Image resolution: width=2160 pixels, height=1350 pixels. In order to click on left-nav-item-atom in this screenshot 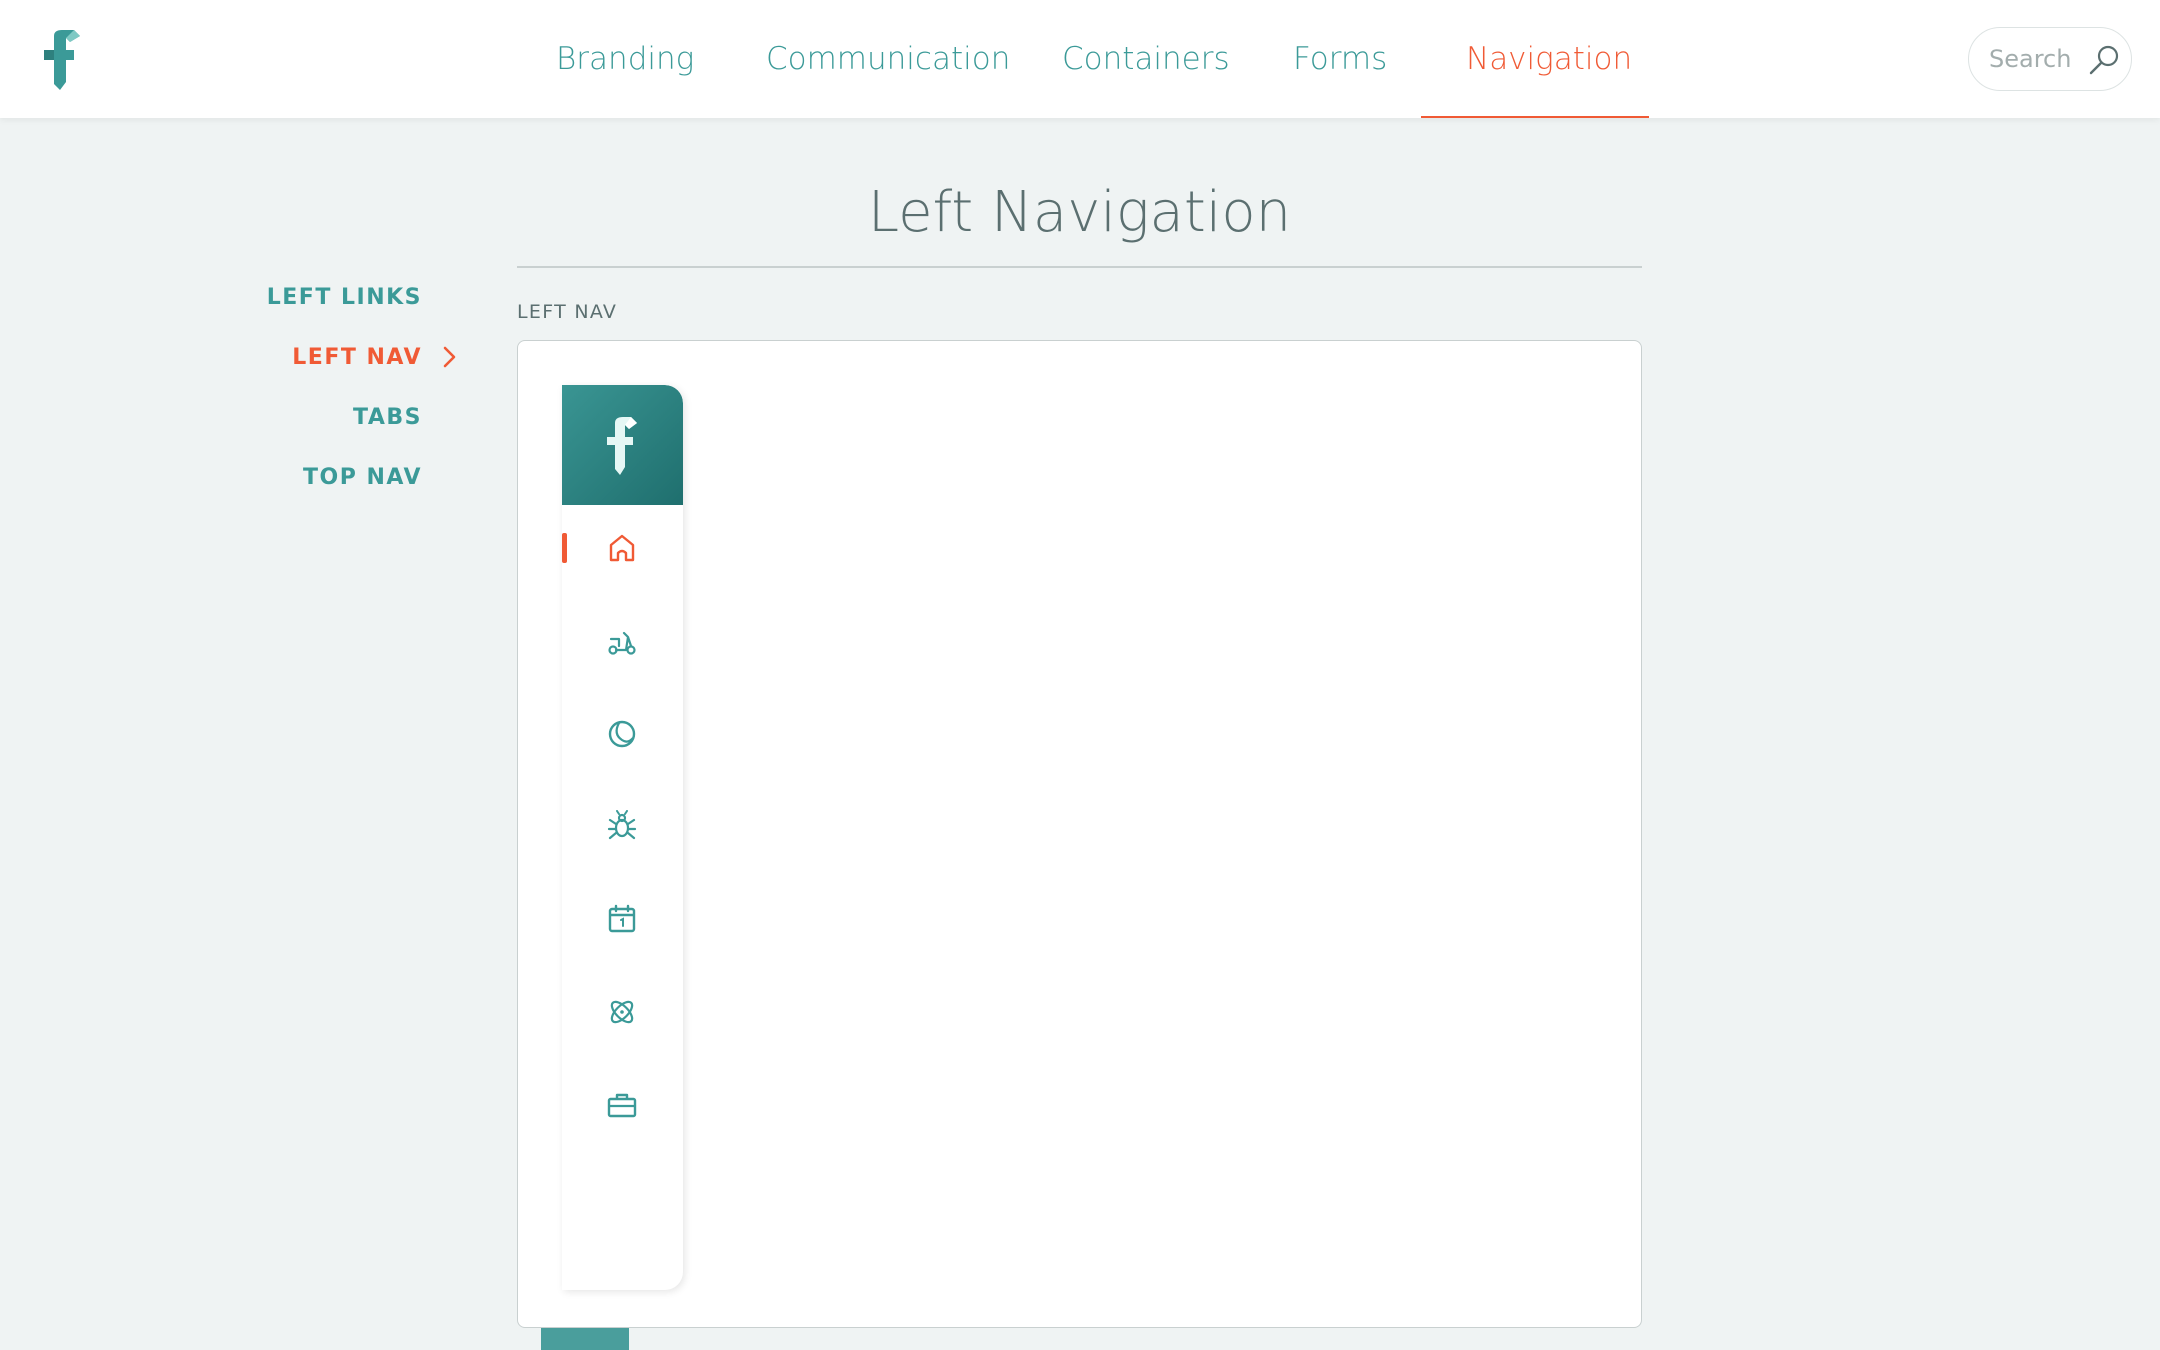, I will do `click(622, 1012)`.